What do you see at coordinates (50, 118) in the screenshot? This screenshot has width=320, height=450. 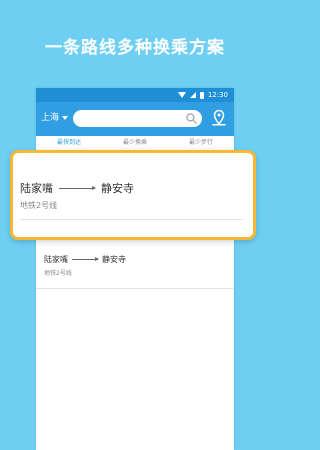 I see `city-label: 上海` at bounding box center [50, 118].